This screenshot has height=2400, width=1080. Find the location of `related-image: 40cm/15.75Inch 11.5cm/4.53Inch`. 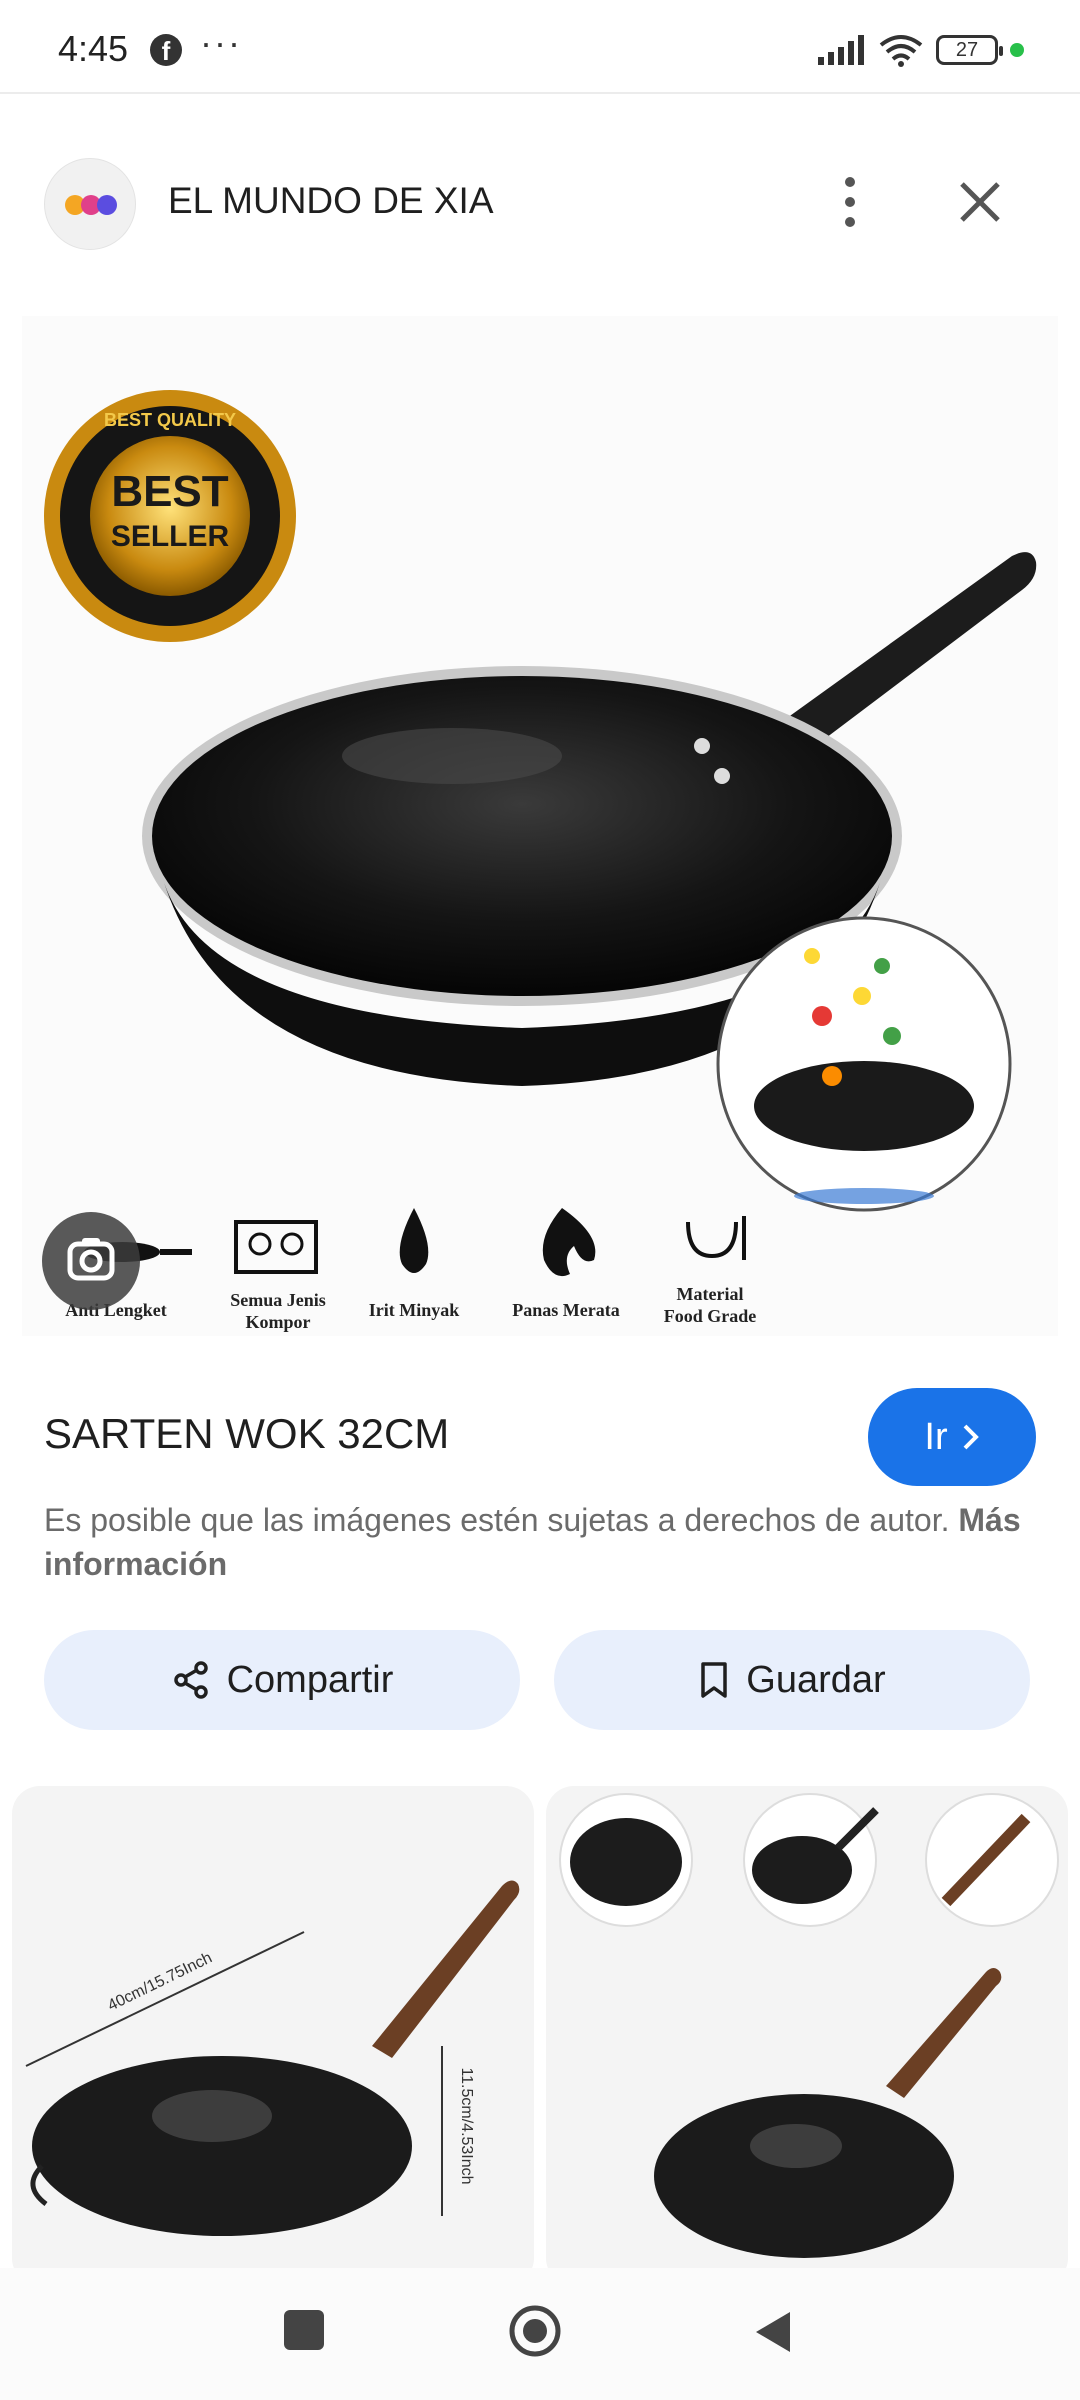

related-image: 40cm/15.75Inch 11.5cm/4.53Inch is located at coordinates (273, 2036).